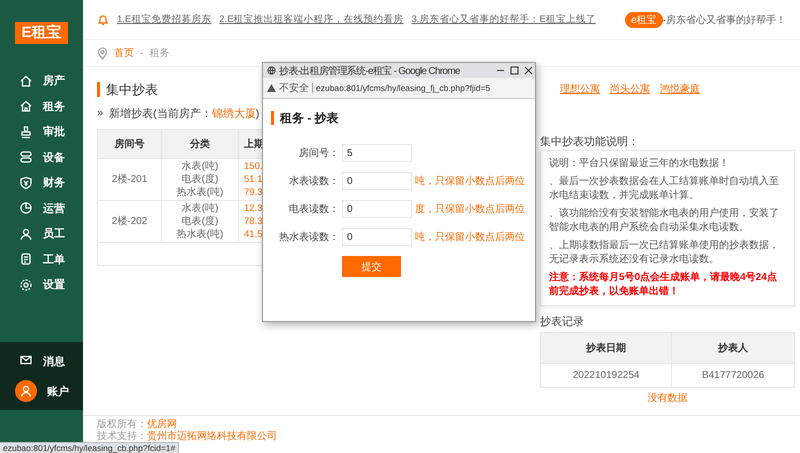 The width and height of the screenshot is (800, 453). Describe the element at coordinates (26, 131) in the screenshot. I see `stamp-icon` at that location.